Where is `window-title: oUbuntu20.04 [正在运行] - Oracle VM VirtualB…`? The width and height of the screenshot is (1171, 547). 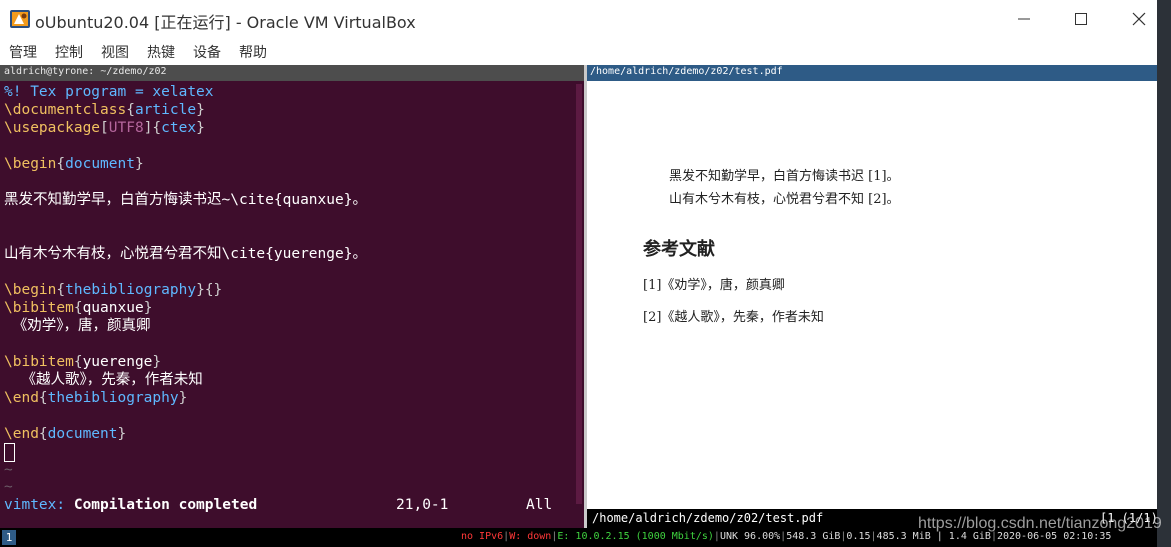
window-title: oUbuntu20.04 [正在运行] - Oracle VM VirtualB… is located at coordinates (225, 22).